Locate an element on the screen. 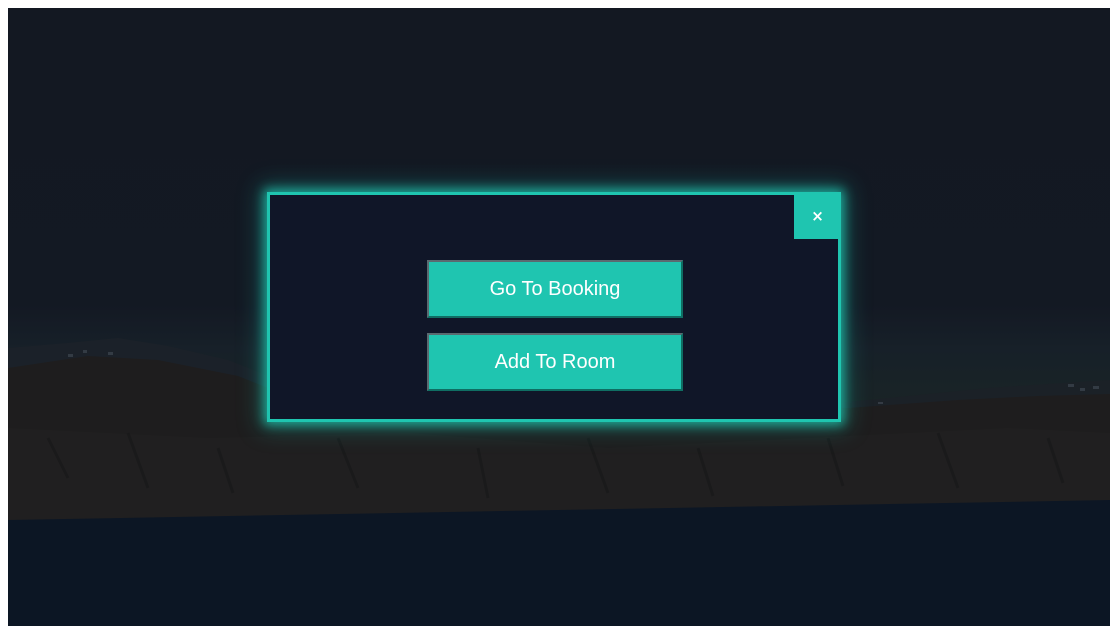 The width and height of the screenshot is (1110, 626). add-to-room-button: Add To Room is located at coordinates (555, 362).